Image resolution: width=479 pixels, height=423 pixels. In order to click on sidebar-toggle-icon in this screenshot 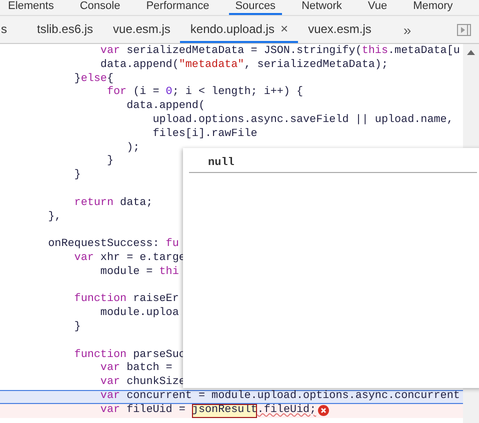, I will do `click(464, 30)`.